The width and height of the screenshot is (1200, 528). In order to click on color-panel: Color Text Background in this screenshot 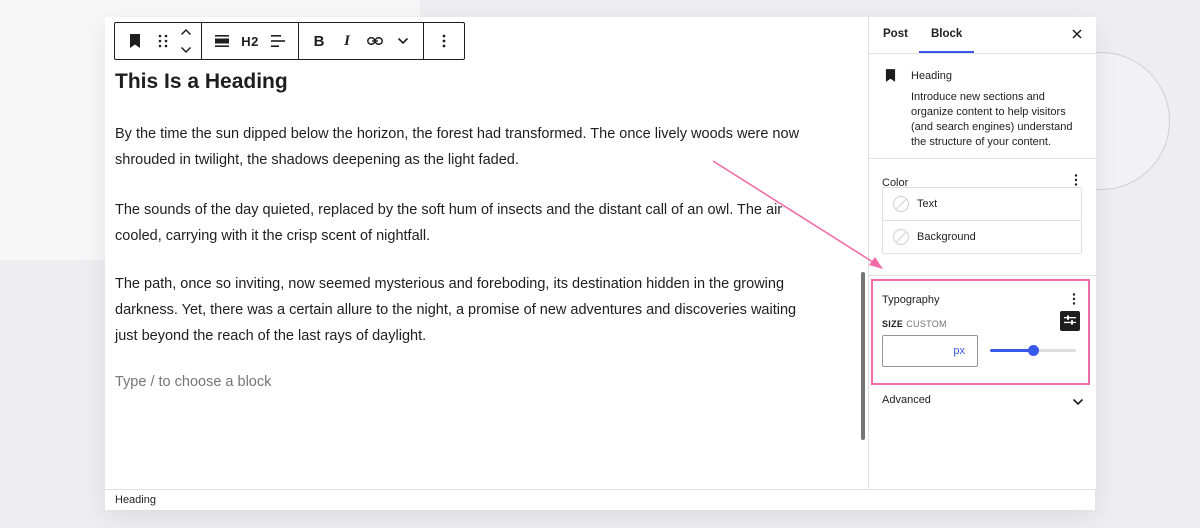, I will do `click(982, 217)`.